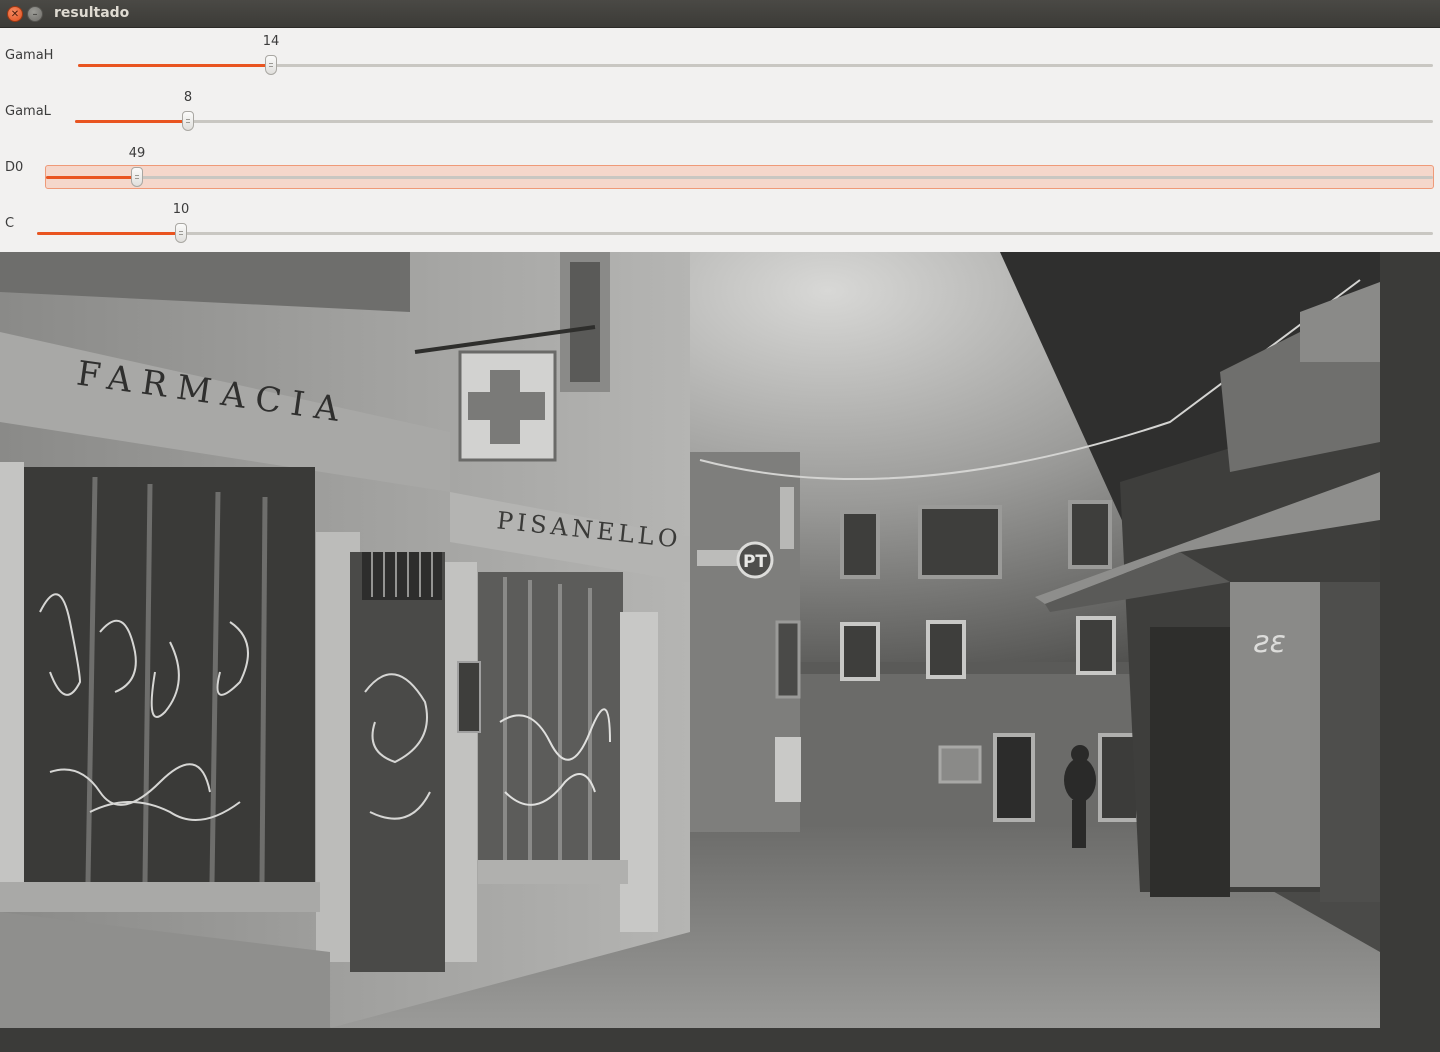 This screenshot has height=1052, width=1440. I want to click on trackbar-gamah: GamaH 14, so click(720, 56).